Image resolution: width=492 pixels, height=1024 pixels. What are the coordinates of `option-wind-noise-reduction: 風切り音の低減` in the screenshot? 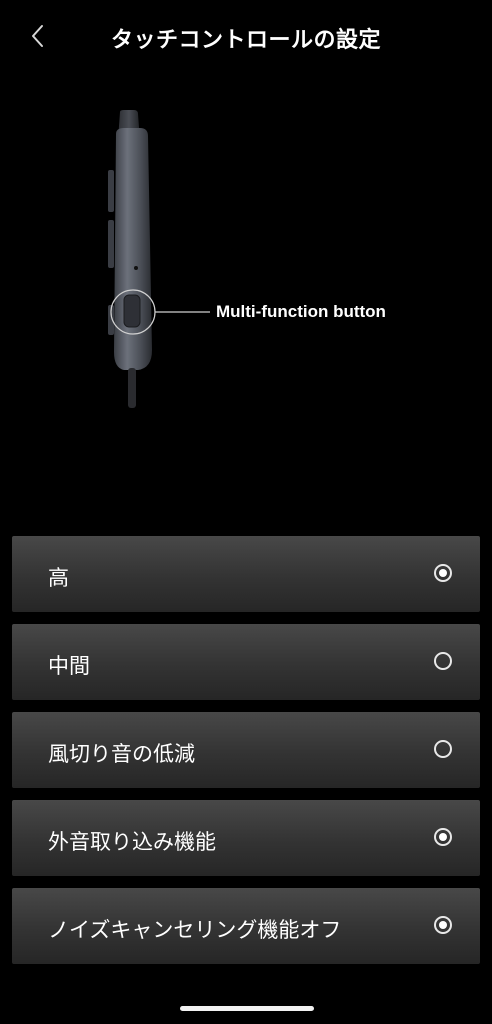 It's located at (246, 750).